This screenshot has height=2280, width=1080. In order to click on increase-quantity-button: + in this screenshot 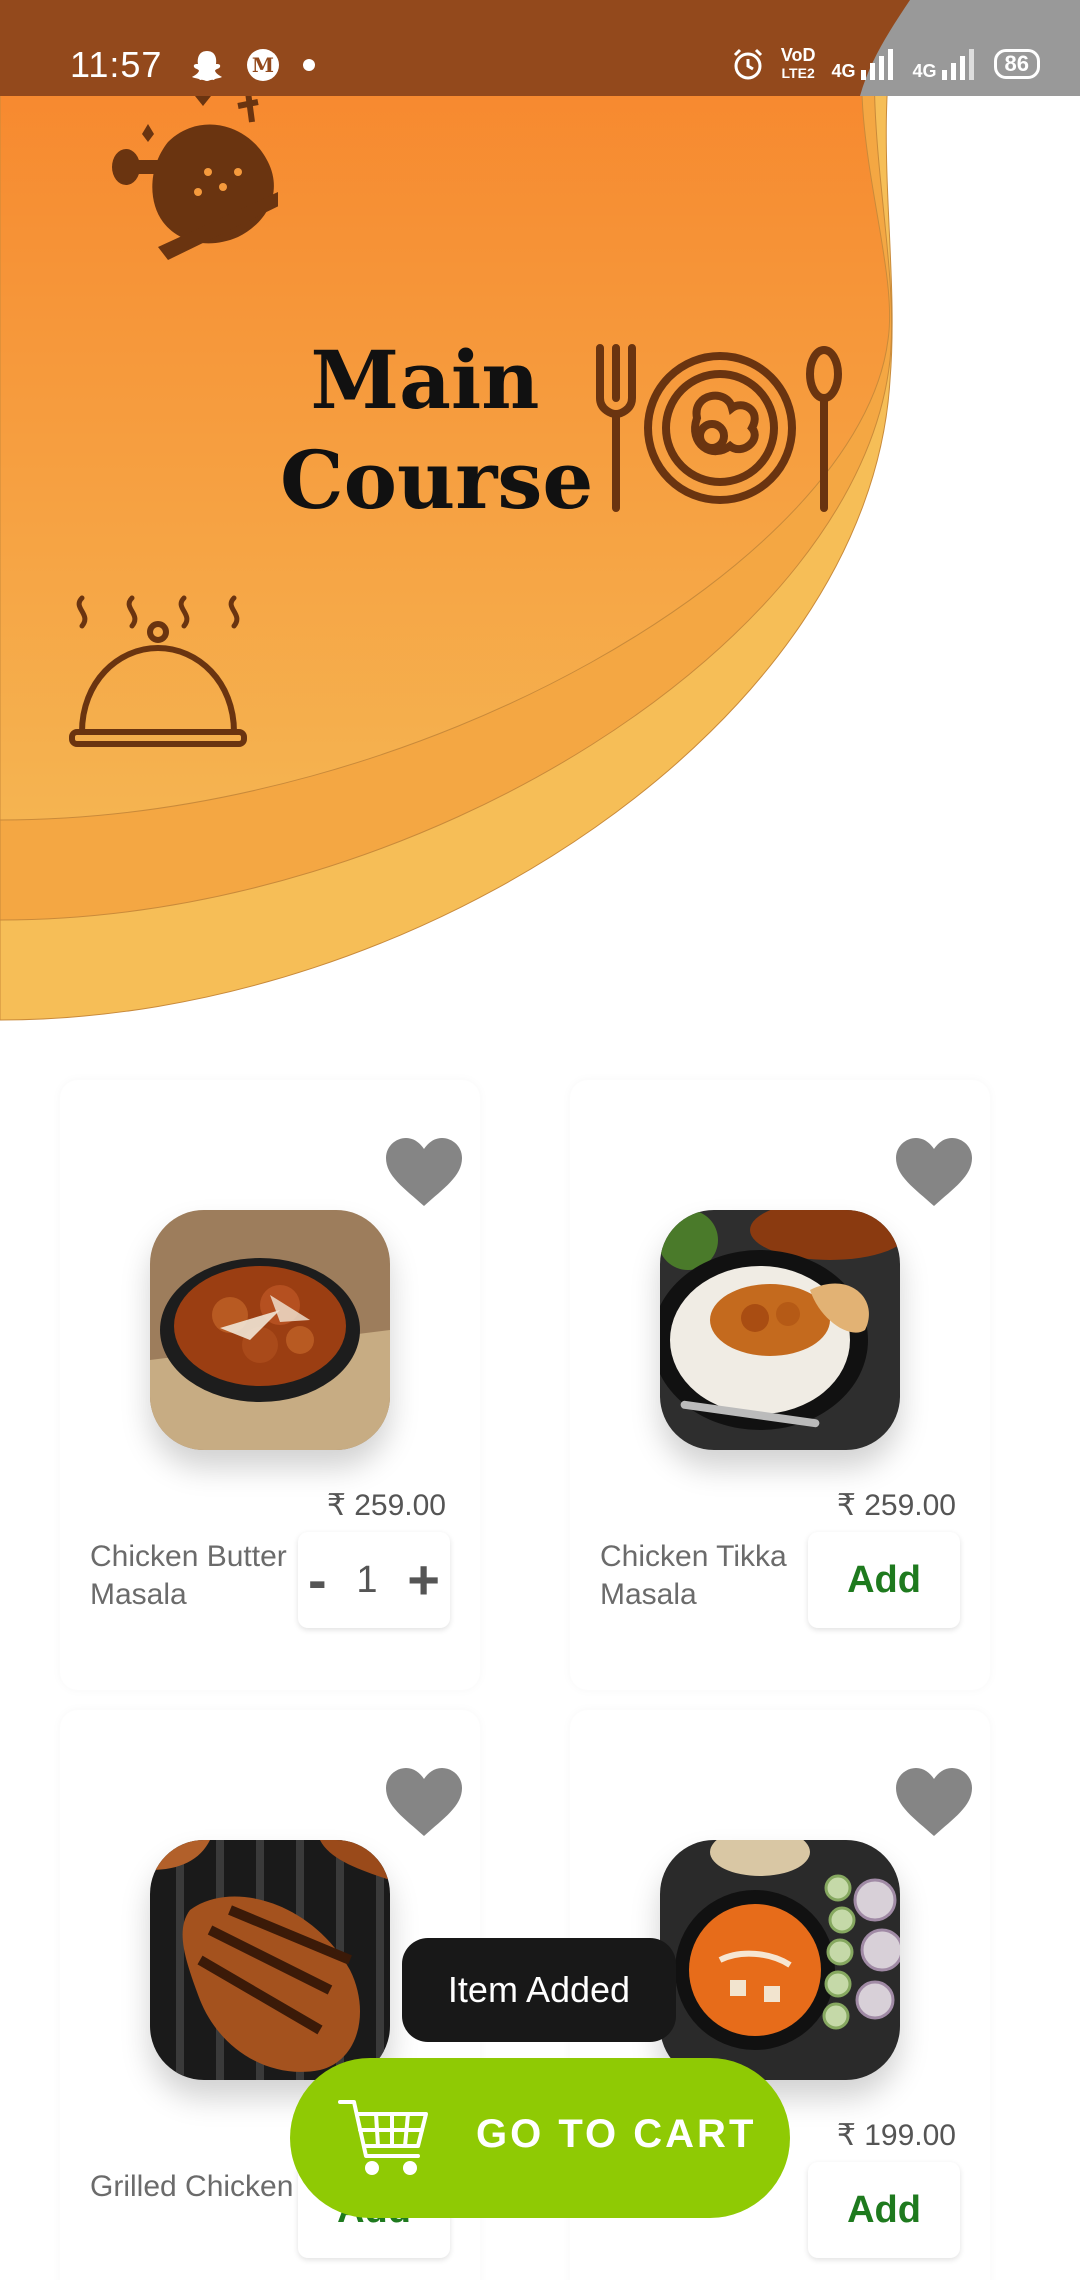, I will do `click(423, 1580)`.